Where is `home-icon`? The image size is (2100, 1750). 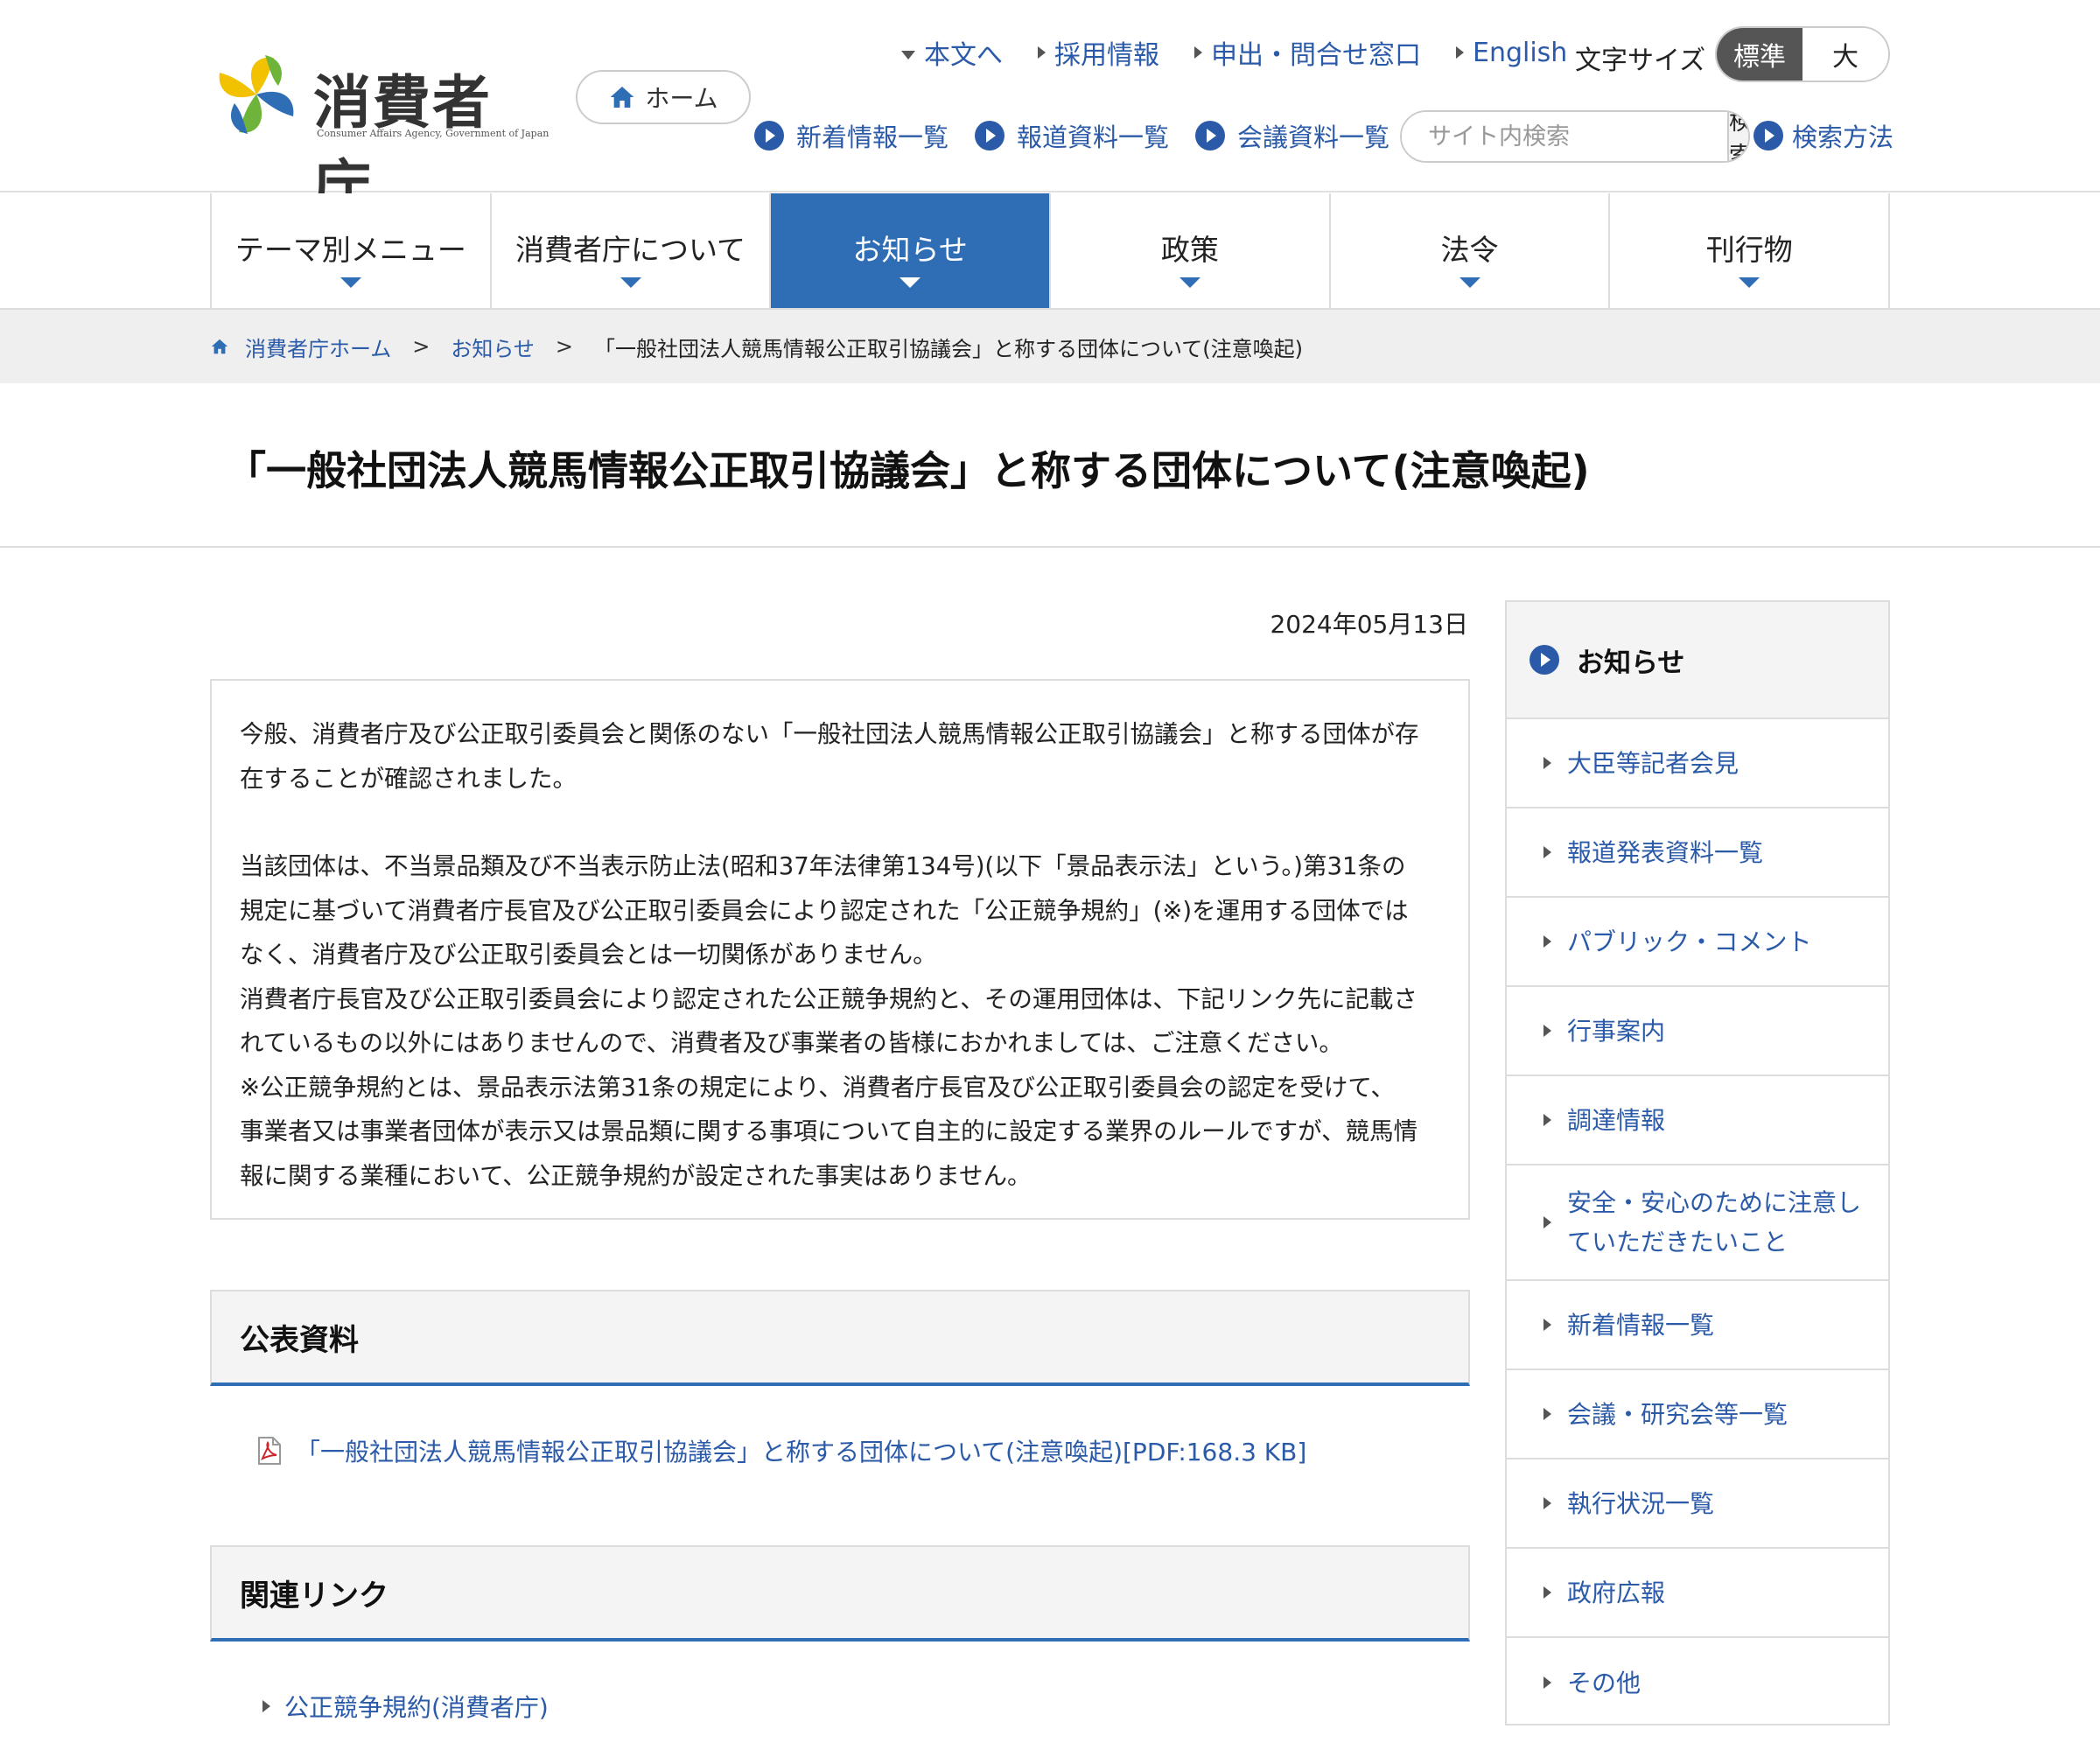
home-icon is located at coordinates (219, 346).